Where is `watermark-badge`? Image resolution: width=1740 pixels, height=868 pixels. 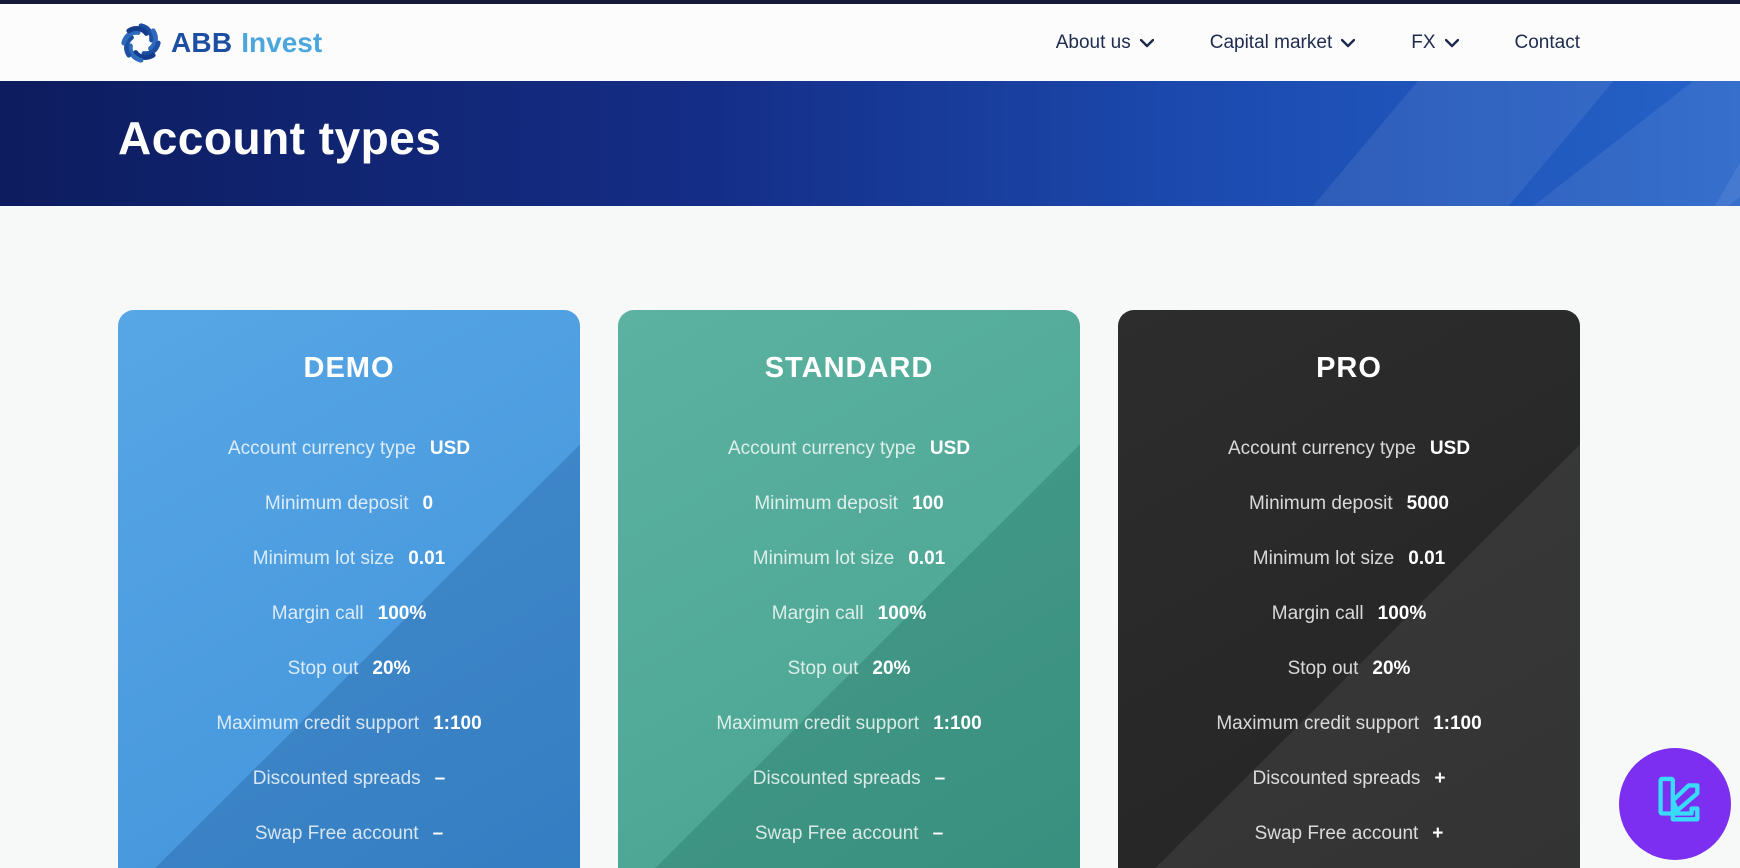 watermark-badge is located at coordinates (1675, 804).